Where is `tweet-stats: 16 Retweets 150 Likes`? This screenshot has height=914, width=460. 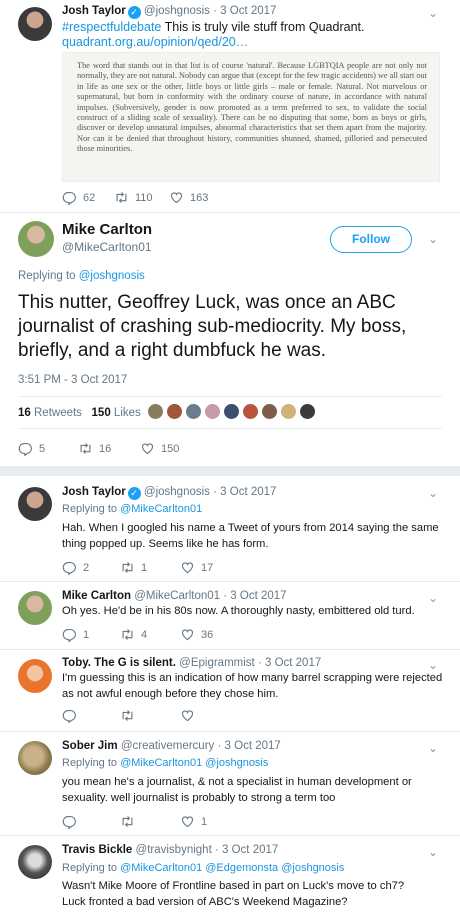
tweet-stats: 16 Retweets 150 Likes is located at coordinates (79, 413).